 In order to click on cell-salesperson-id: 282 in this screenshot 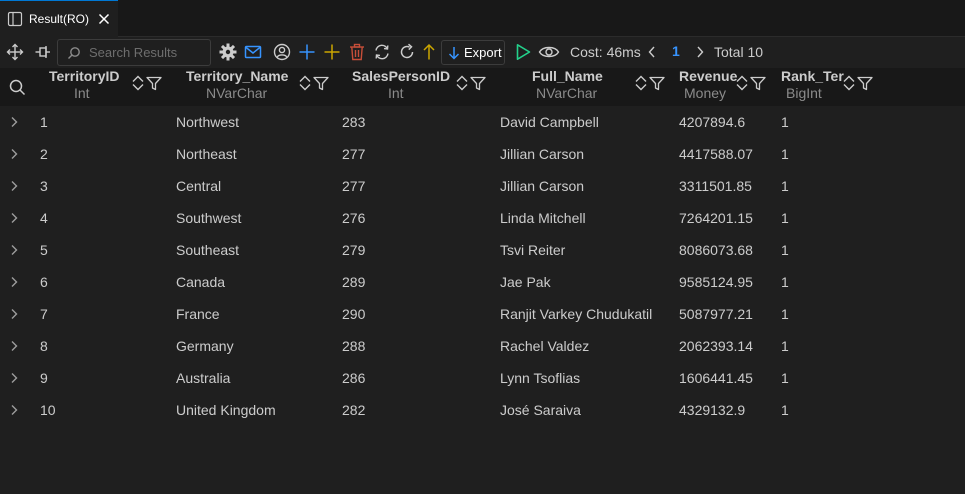, I will do `click(353, 410)`.